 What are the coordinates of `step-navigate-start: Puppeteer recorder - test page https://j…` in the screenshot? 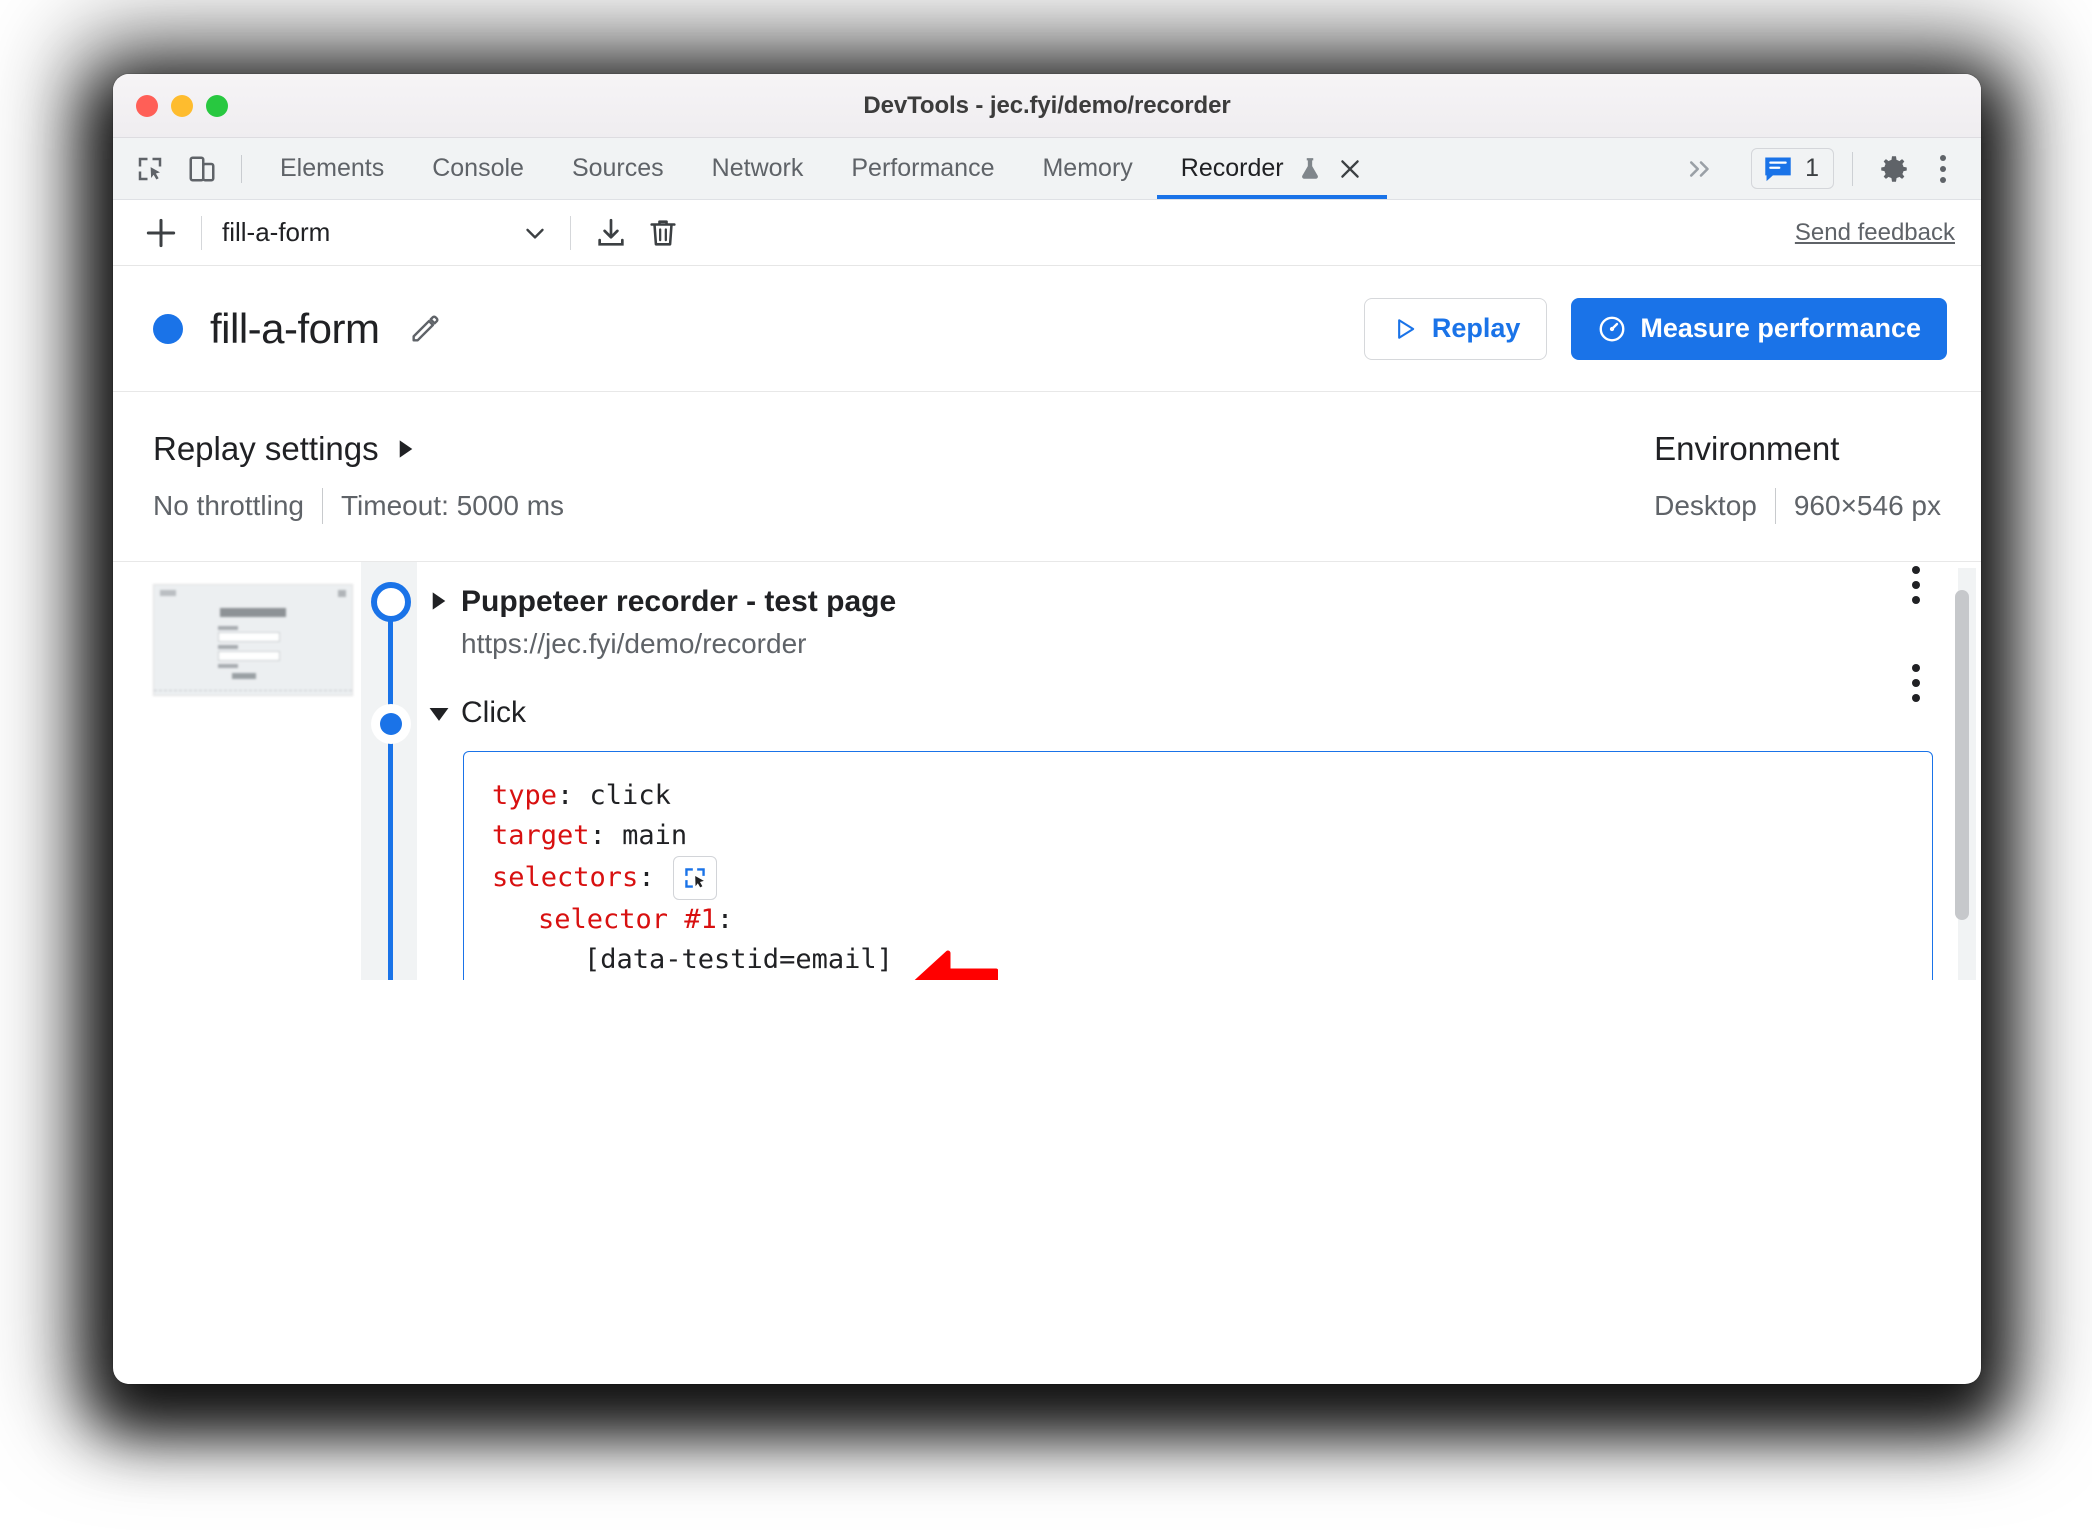 It's located at (1186, 611).